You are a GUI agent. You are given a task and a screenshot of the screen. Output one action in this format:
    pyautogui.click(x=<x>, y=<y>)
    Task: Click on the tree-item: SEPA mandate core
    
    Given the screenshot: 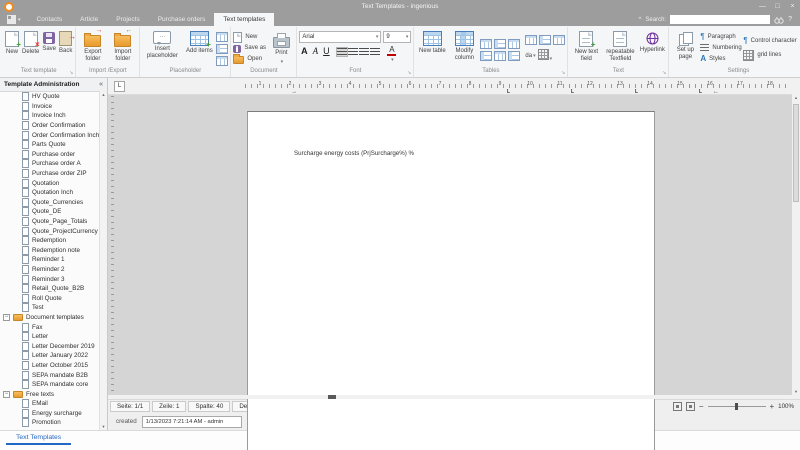 What is the action you would take?
    pyautogui.click(x=53, y=385)
    